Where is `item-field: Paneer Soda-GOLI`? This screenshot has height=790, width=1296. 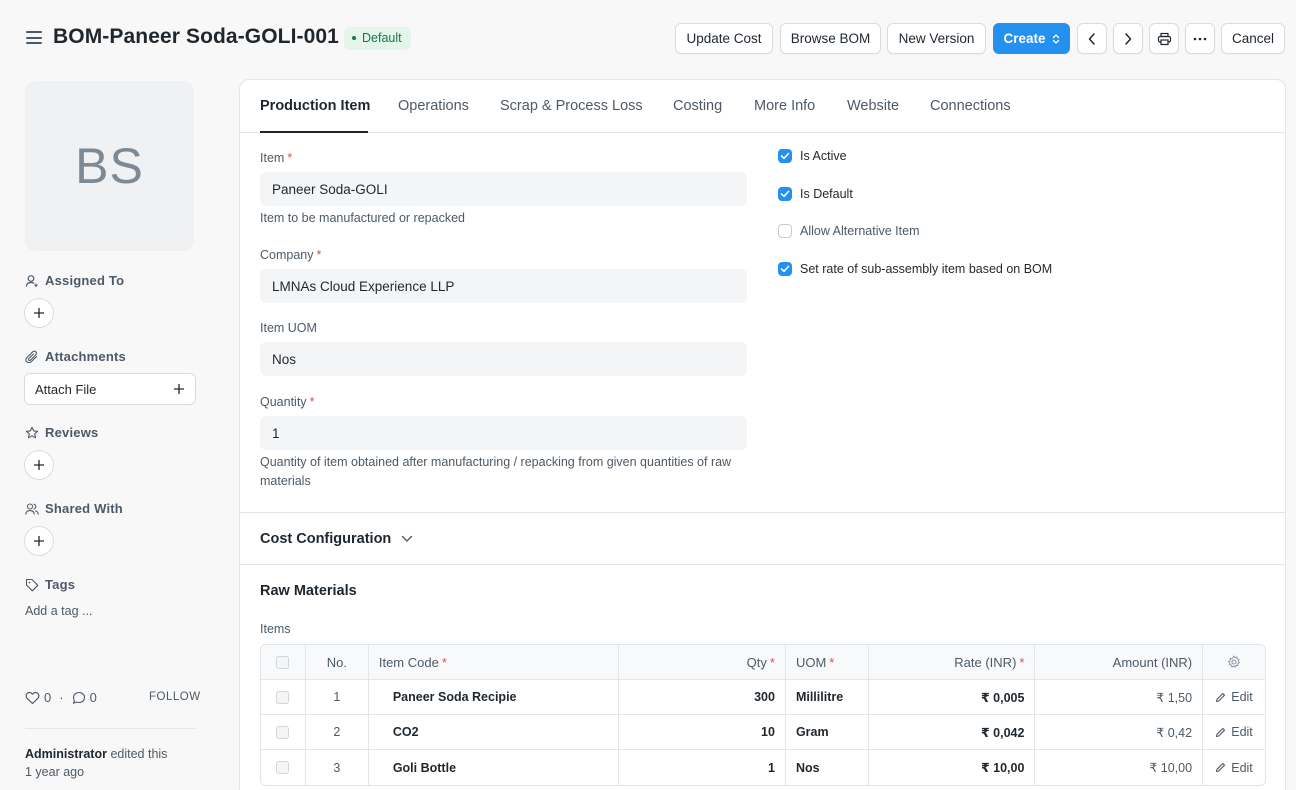 item-field: Paneer Soda-GOLI is located at coordinates (503, 189).